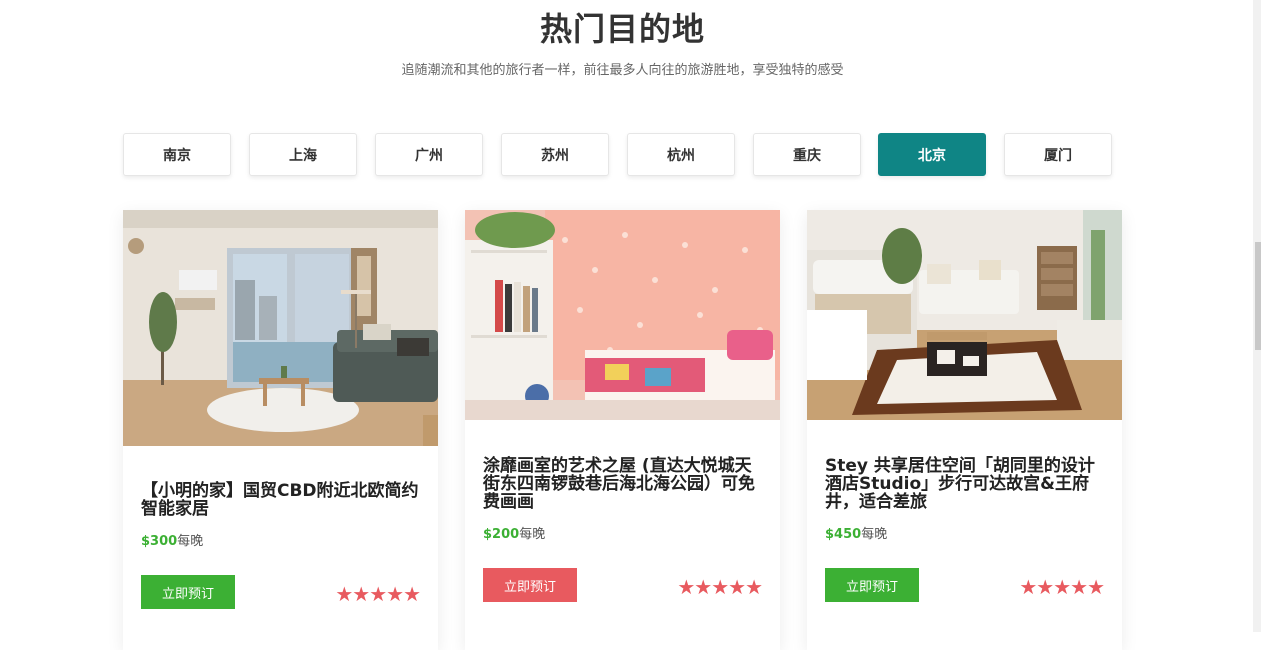 The width and height of the screenshot is (1261, 650). I want to click on tab-beijing: 北京, so click(932, 154).